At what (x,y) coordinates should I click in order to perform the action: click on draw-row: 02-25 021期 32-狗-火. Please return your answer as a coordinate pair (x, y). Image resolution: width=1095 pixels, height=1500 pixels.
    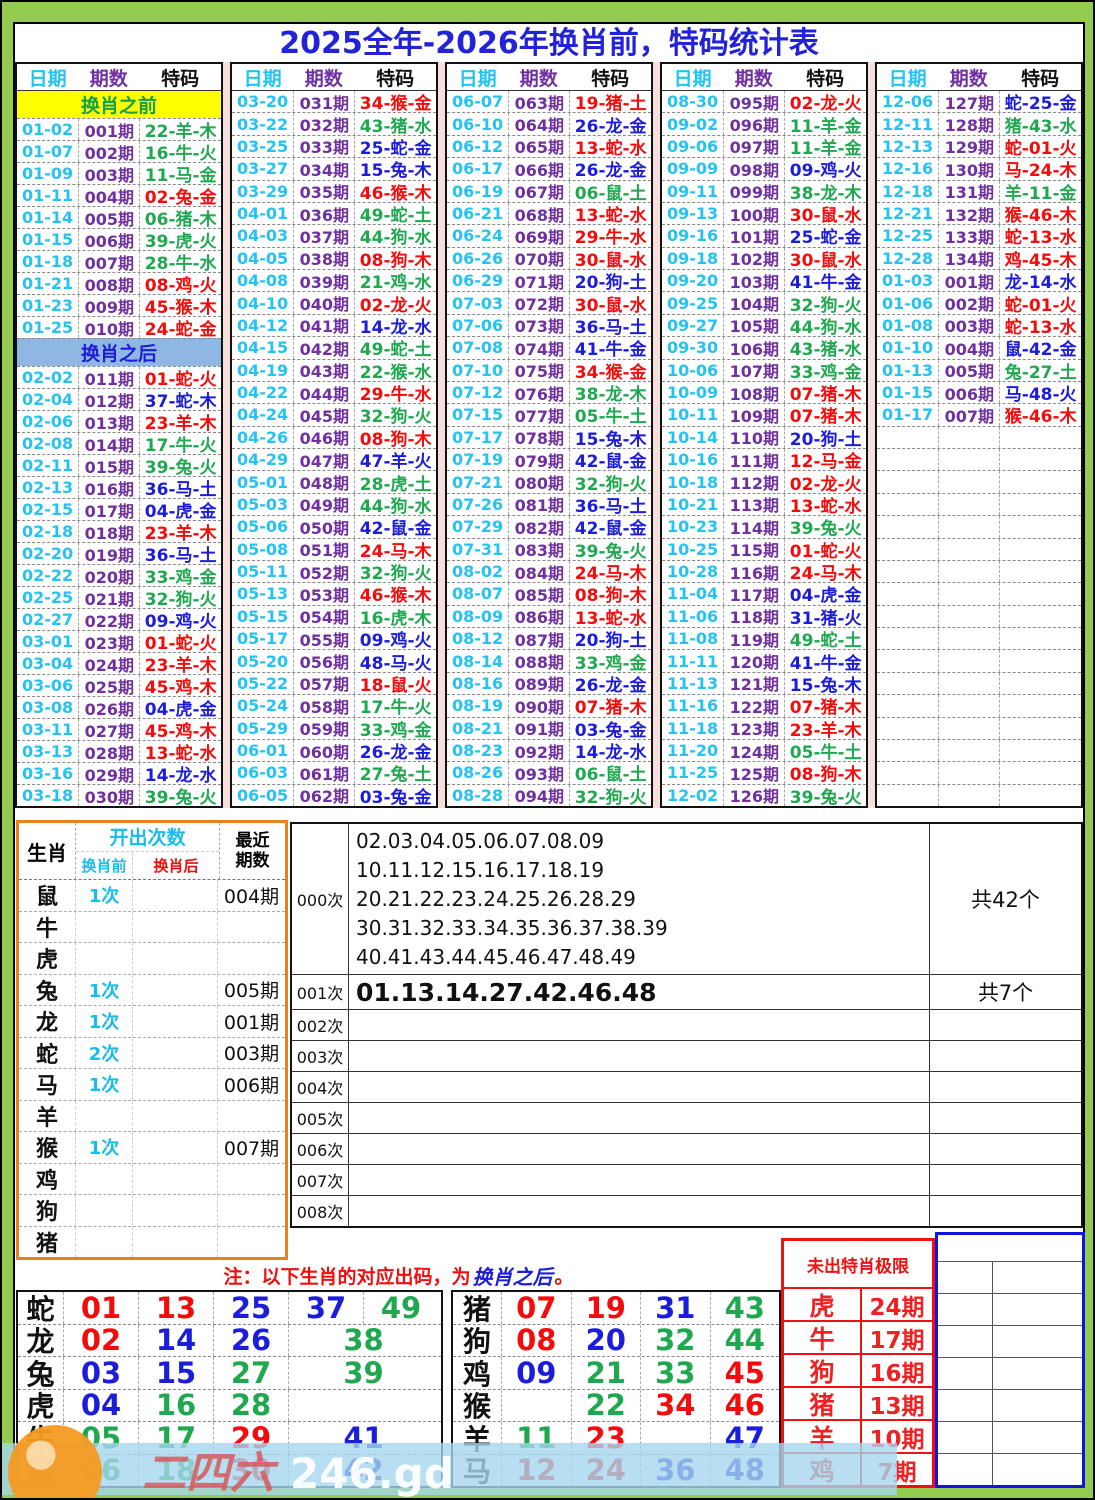
    Looking at the image, I should click on (119, 597).